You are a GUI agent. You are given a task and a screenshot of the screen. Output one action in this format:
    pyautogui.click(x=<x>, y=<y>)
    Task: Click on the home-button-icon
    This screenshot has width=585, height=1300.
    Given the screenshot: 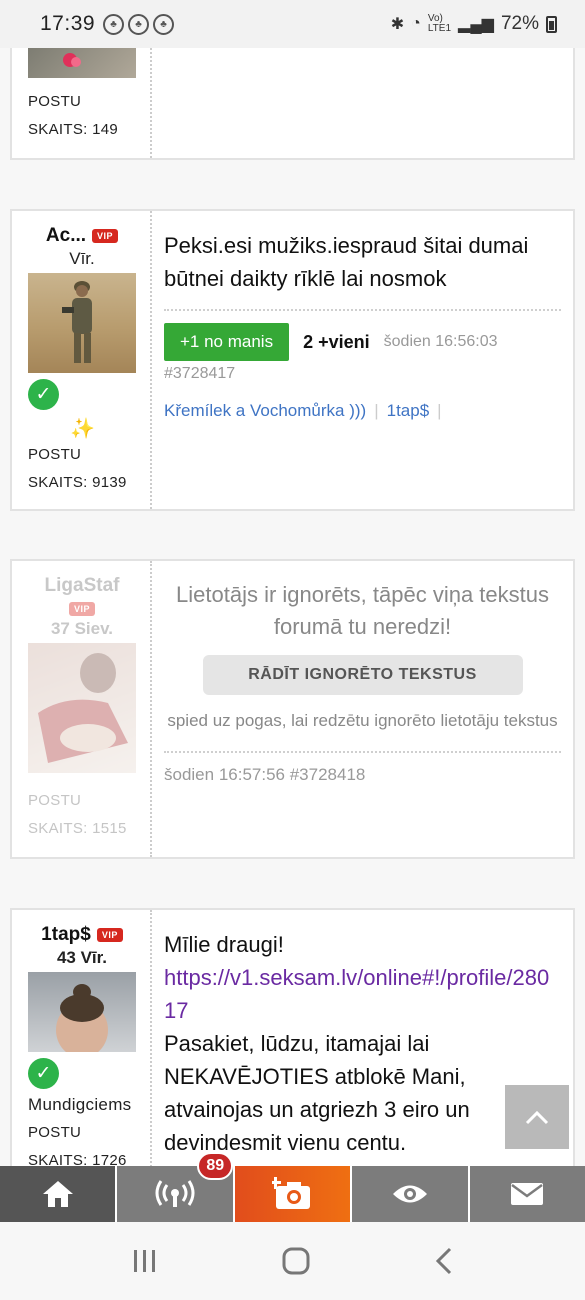 What is the action you would take?
    pyautogui.click(x=296, y=1261)
    